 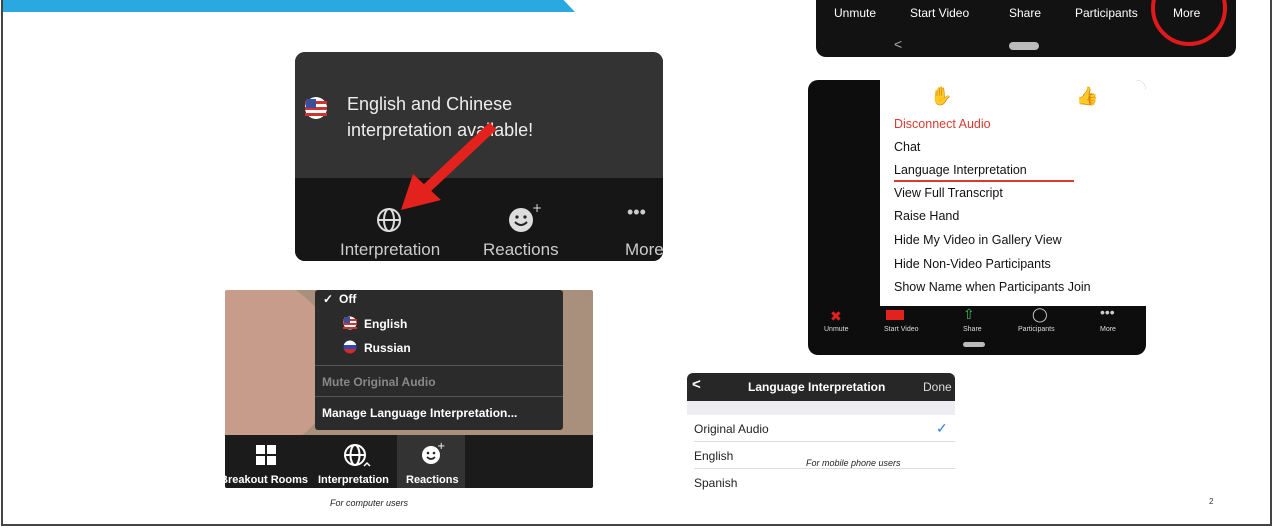 What do you see at coordinates (907, 147) in the screenshot?
I see `chat-item: Chat` at bounding box center [907, 147].